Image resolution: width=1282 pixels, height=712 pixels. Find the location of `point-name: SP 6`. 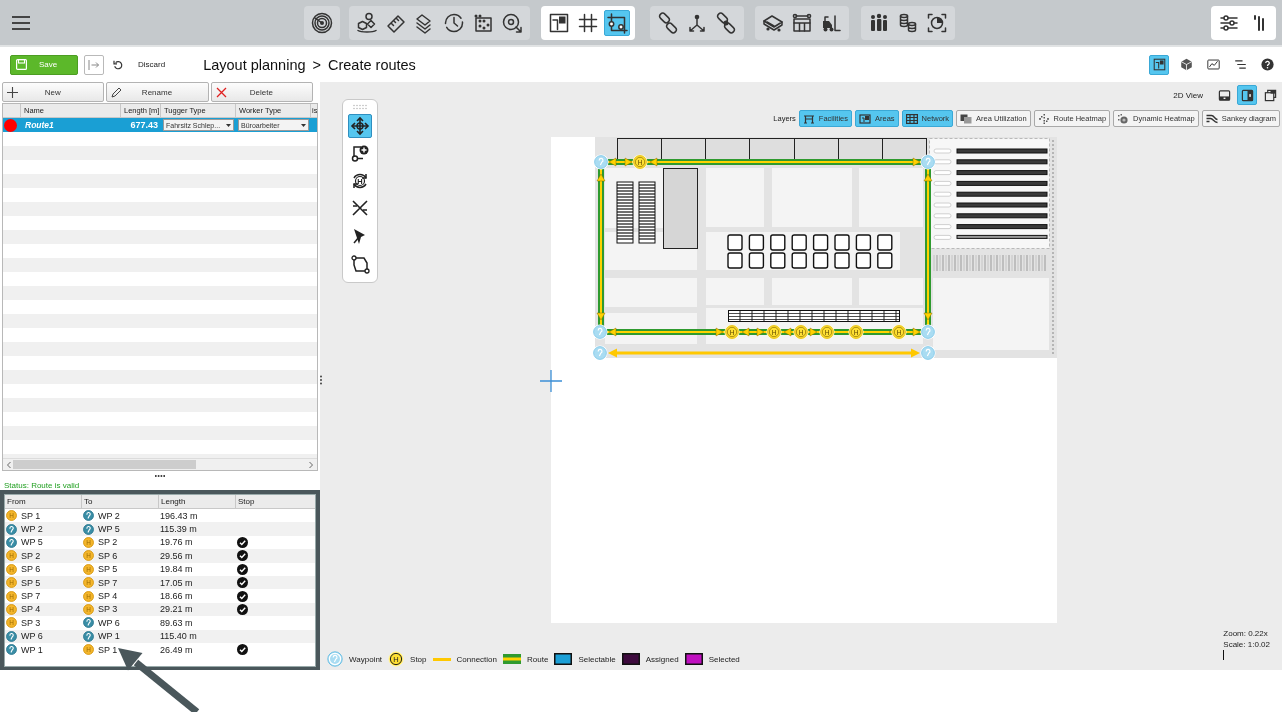

point-name: SP 6 is located at coordinates (31, 569).